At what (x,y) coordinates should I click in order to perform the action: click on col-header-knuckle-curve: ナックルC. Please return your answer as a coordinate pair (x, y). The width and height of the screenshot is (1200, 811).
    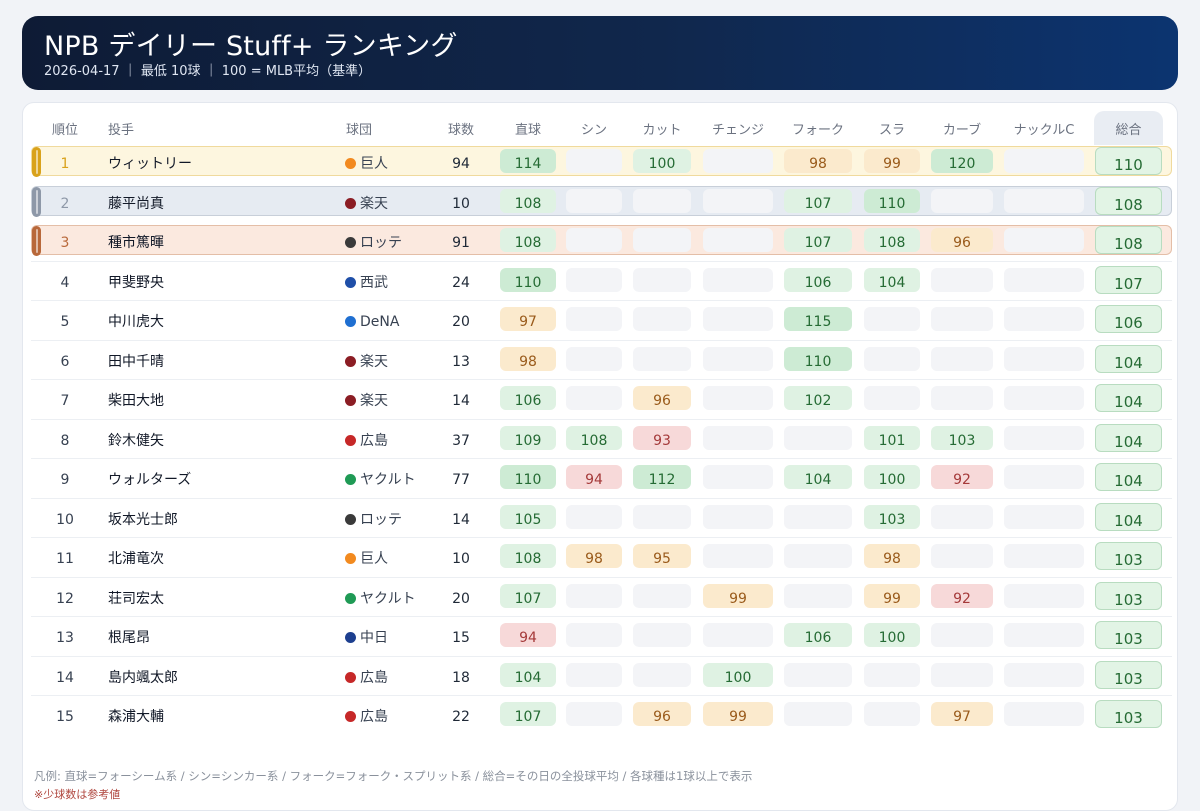
    Looking at the image, I should click on (1044, 127).